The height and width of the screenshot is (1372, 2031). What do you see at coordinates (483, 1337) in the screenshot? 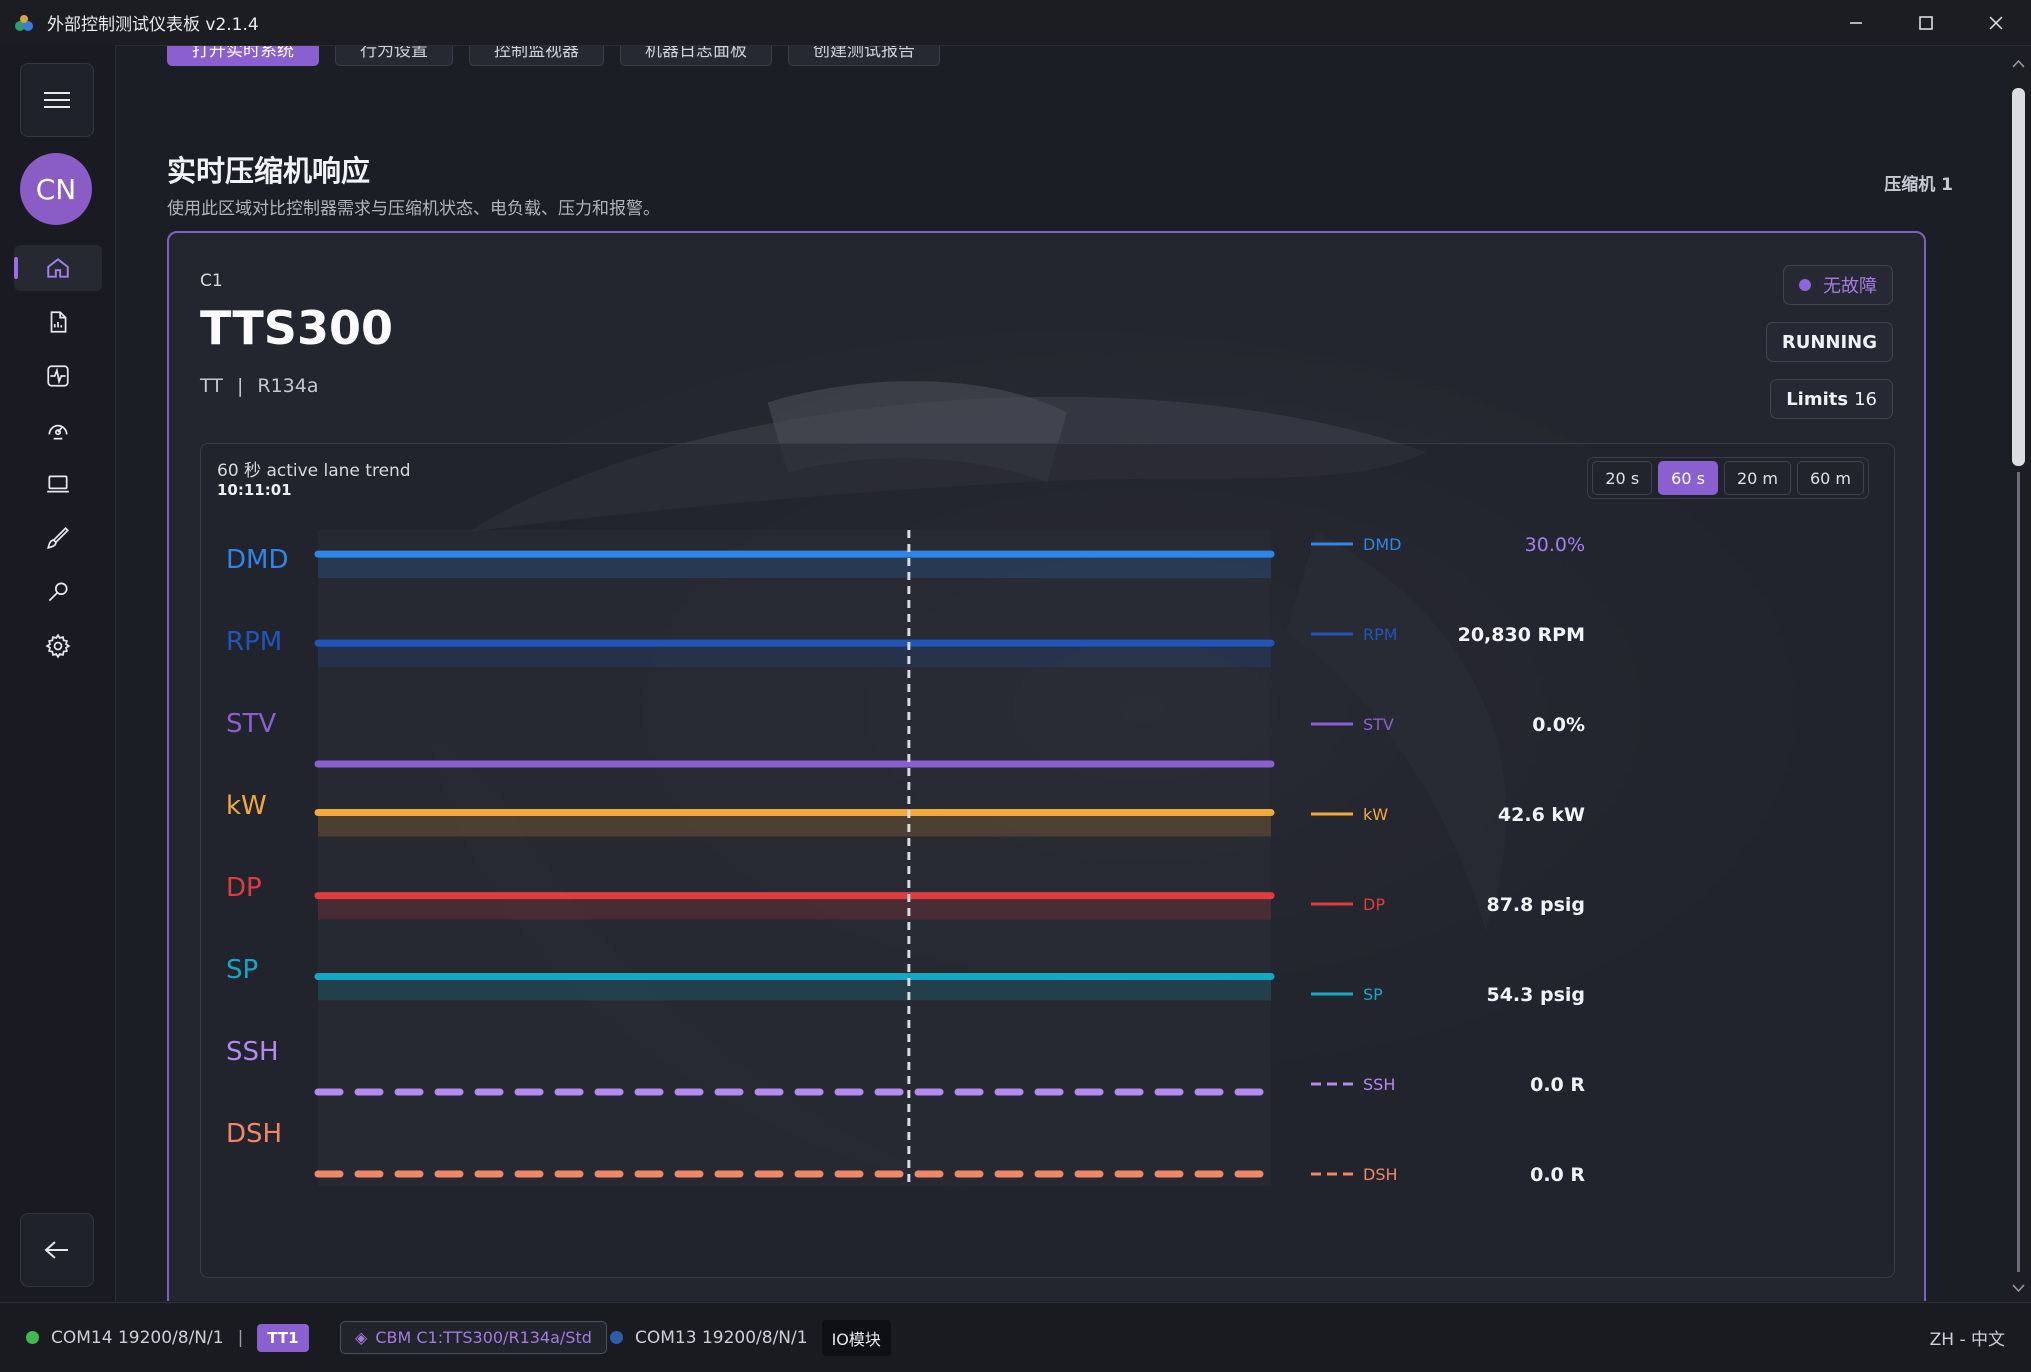
I see `cbm-label: CBM C1:TTS300/R134a/Std` at bounding box center [483, 1337].